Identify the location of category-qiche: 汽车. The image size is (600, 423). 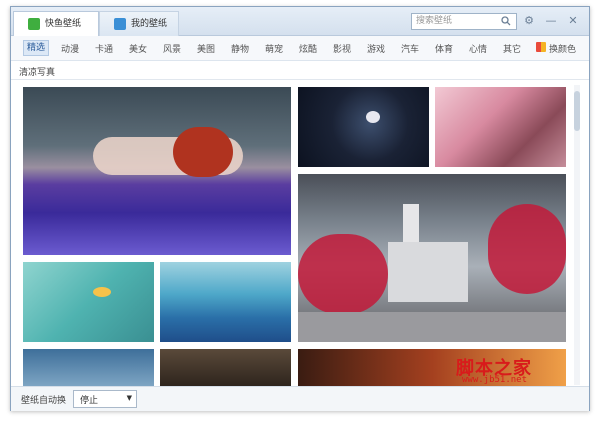
(410, 48).